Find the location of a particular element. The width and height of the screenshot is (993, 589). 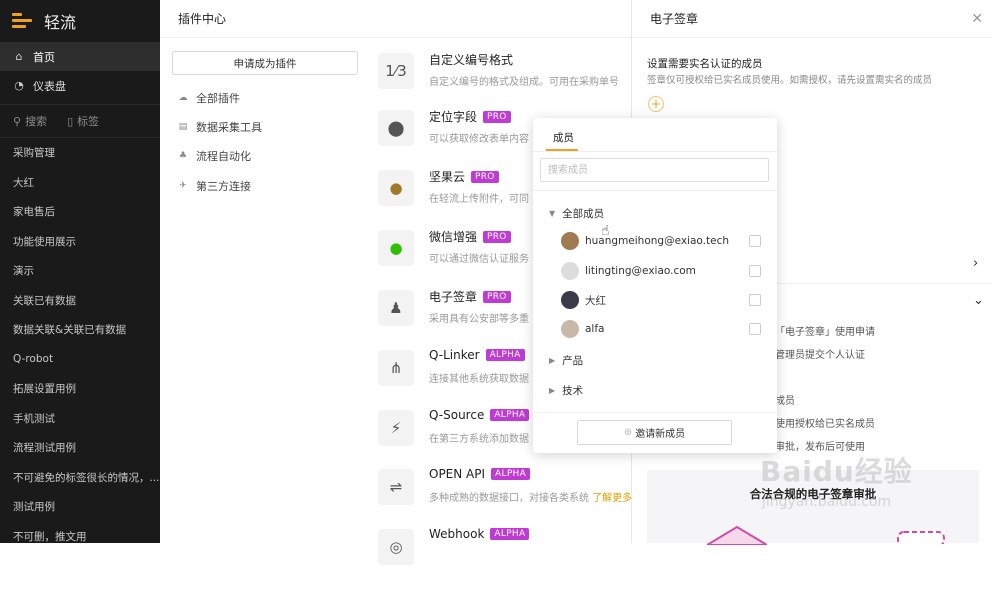

member-item: alfa is located at coordinates (664, 329).